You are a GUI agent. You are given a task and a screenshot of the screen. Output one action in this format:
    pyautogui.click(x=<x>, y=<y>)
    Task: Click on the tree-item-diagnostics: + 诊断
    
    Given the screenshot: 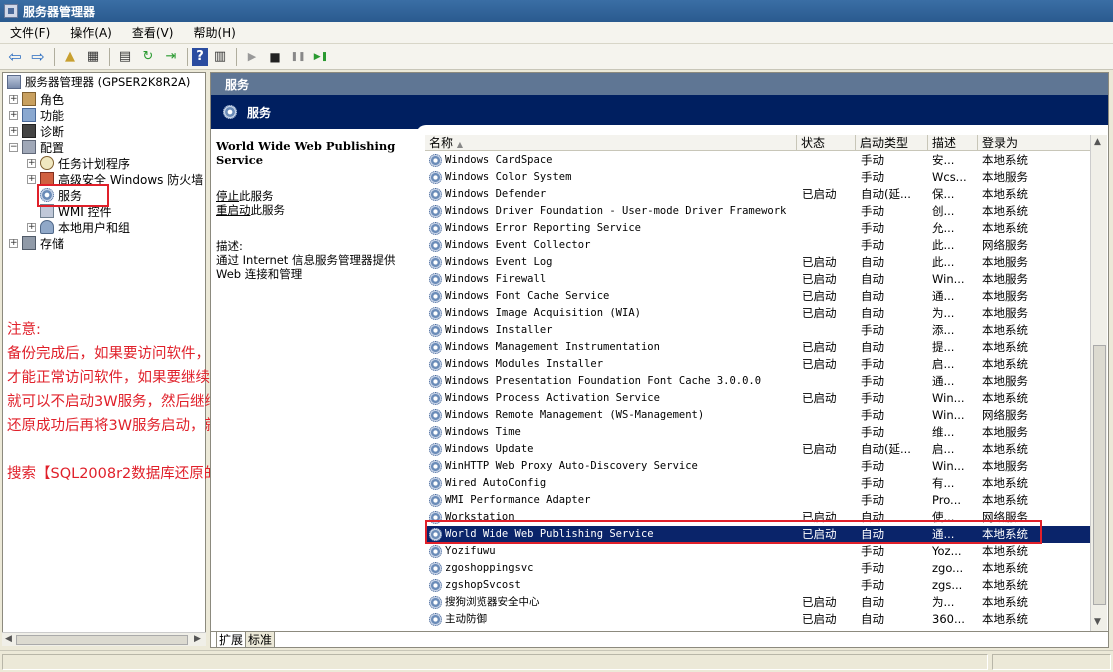 What is the action you would take?
    pyautogui.click(x=36, y=131)
    